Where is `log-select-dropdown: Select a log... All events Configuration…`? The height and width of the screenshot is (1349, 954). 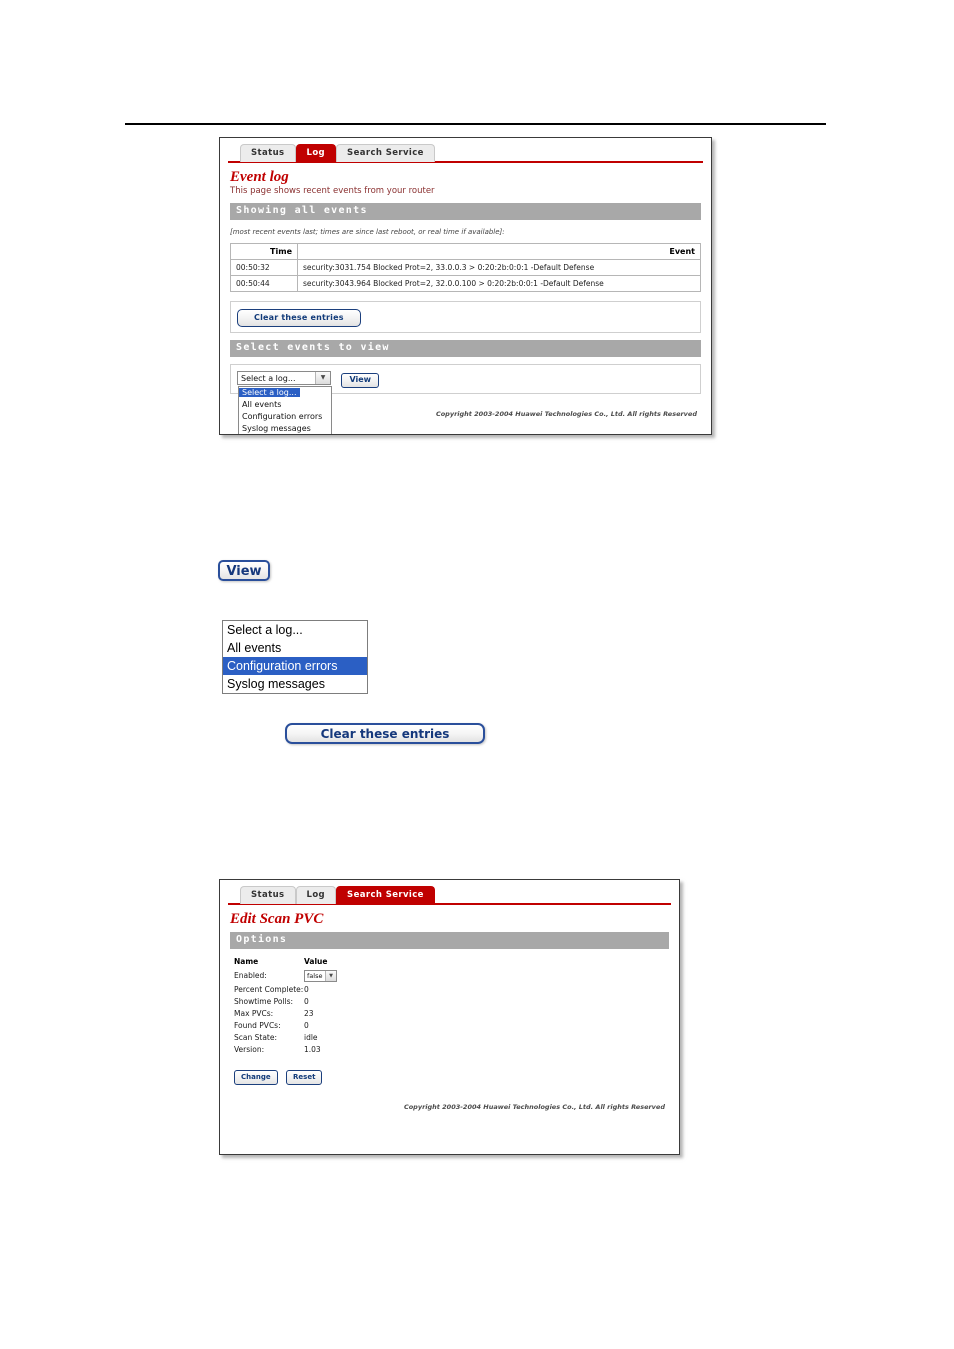
log-select-dropdown: Select a log... All events Configuration… is located at coordinates (285, 409).